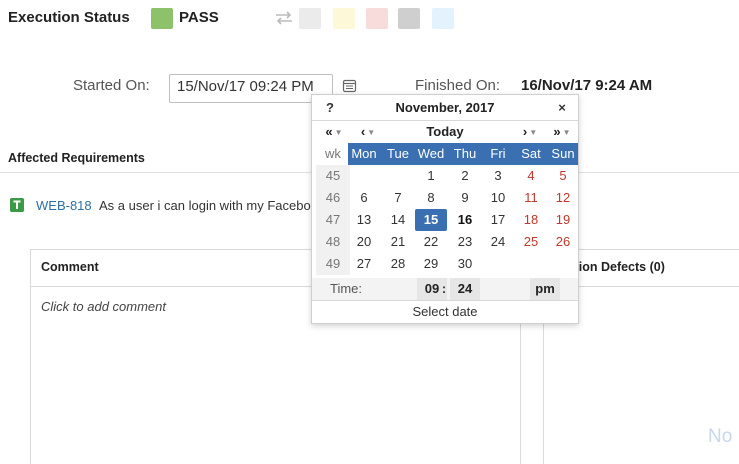 This screenshot has width=739, height=464. What do you see at coordinates (498, 198) in the screenshot?
I see `calendar-day-fri: 10` at bounding box center [498, 198].